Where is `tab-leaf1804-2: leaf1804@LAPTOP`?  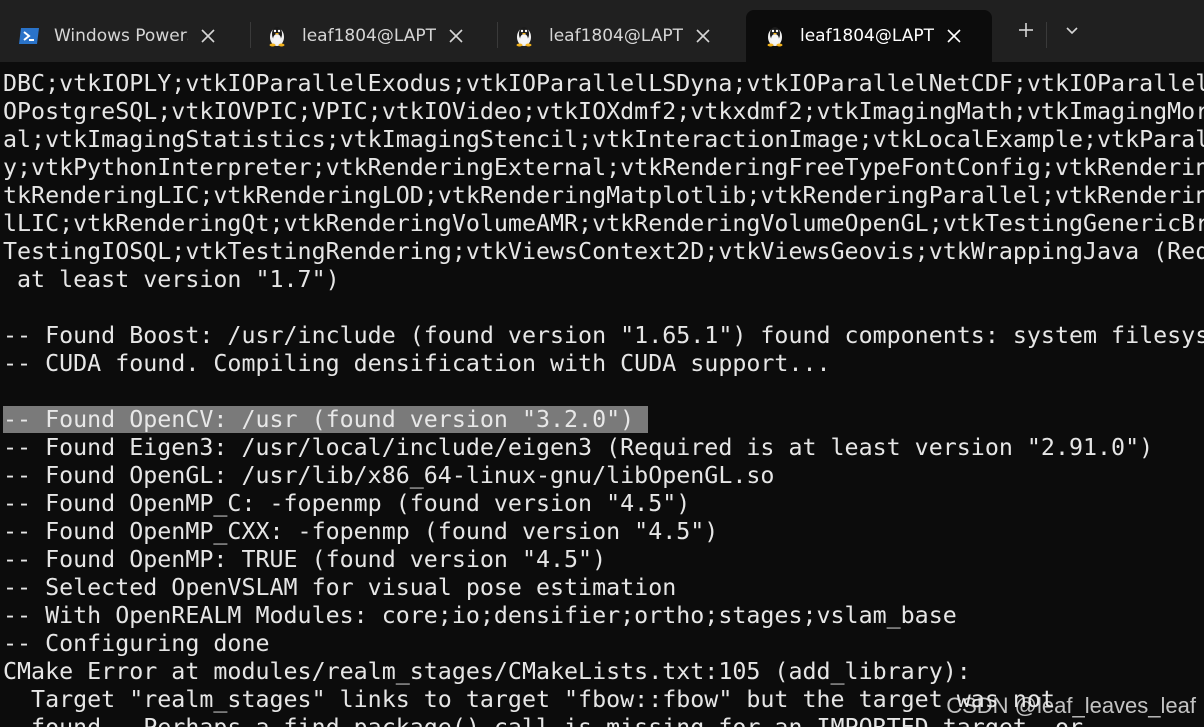 tab-leaf1804-2: leaf1804@LAPTOP is located at coordinates (619, 36).